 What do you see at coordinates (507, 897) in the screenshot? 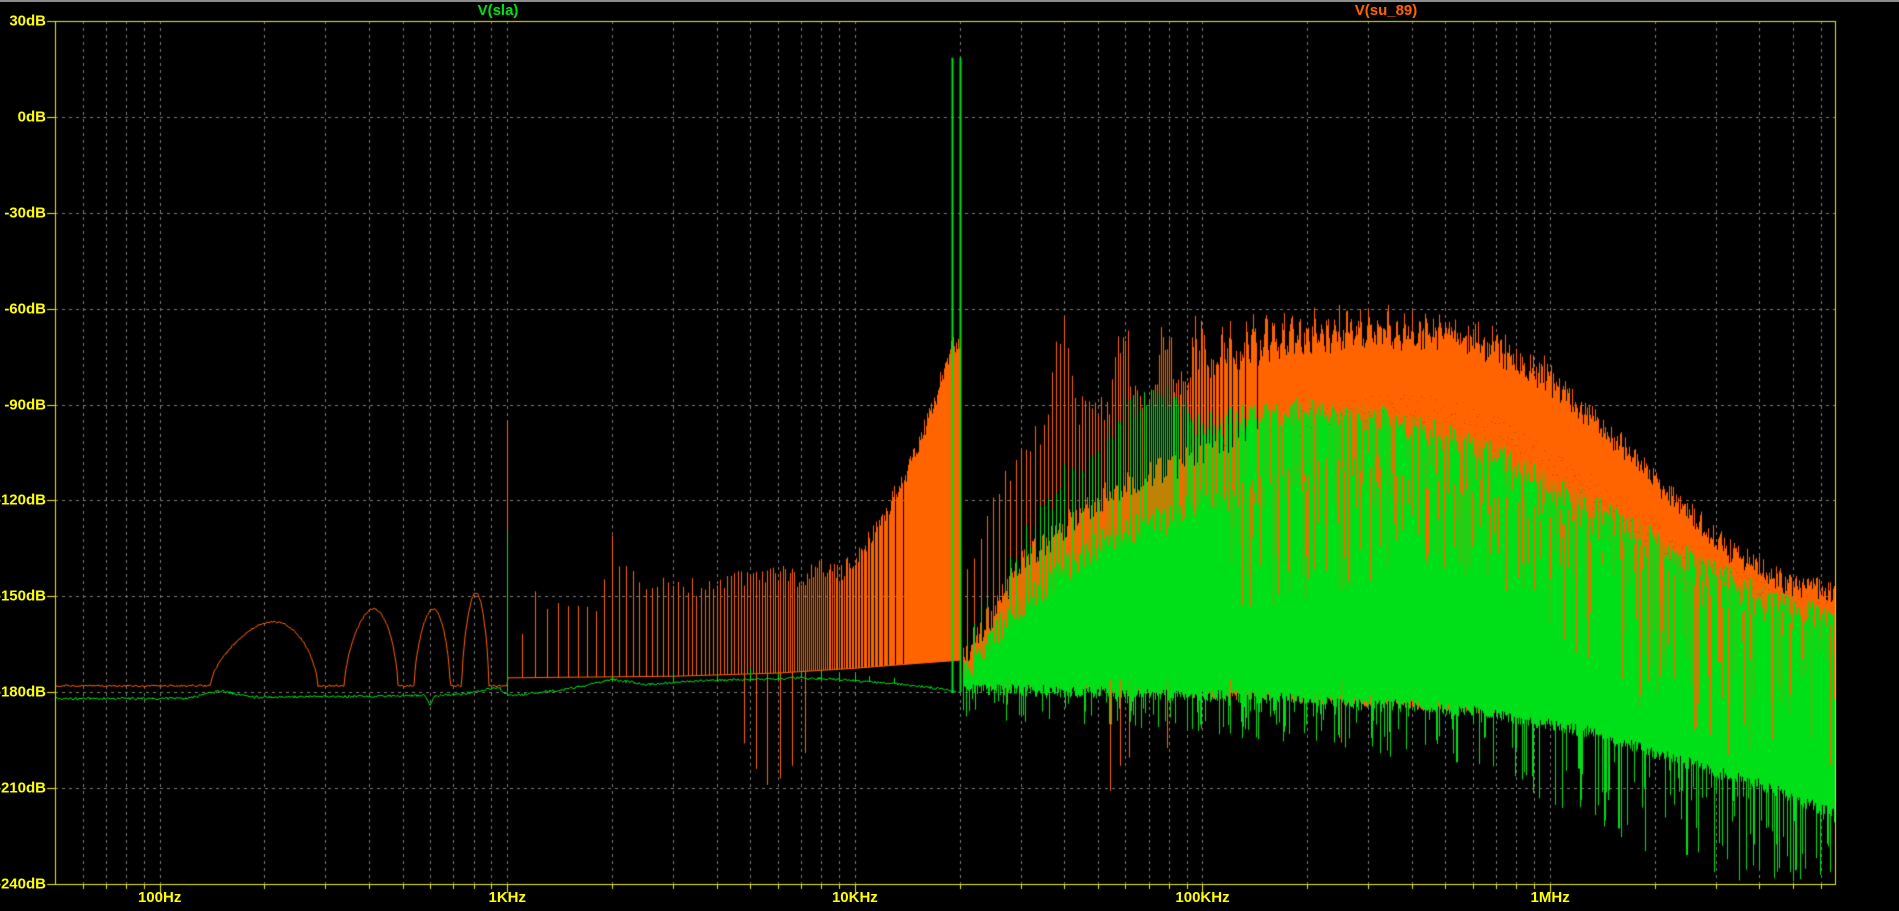
I see `x-axis-label: 1KHz` at bounding box center [507, 897].